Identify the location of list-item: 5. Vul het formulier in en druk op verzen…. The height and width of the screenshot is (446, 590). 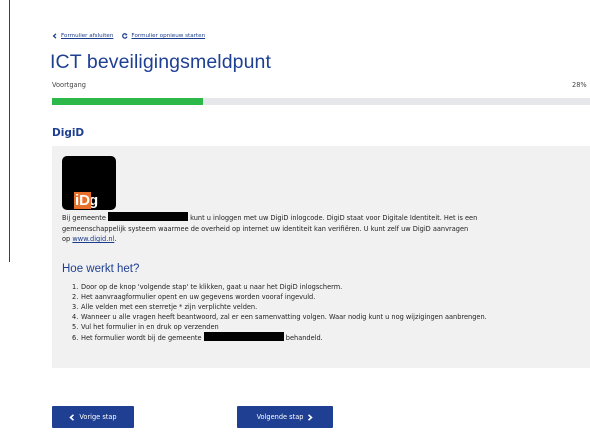
(145, 327).